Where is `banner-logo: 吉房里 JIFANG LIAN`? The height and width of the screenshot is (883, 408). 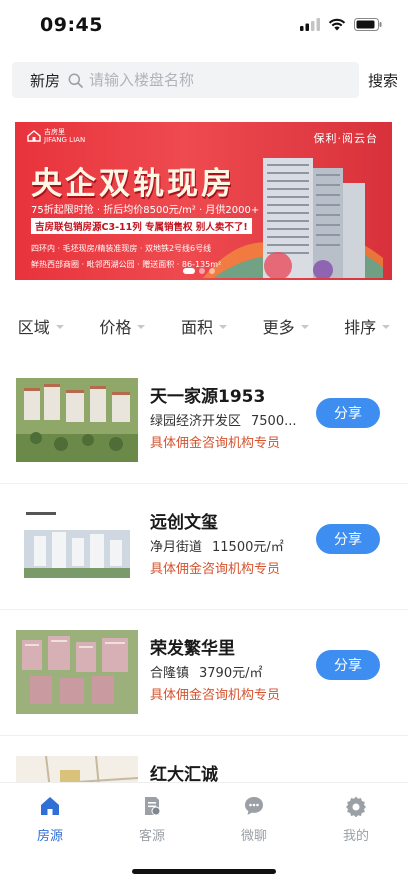 banner-logo: 吉房里 JIFANG LIAN is located at coordinates (56, 136).